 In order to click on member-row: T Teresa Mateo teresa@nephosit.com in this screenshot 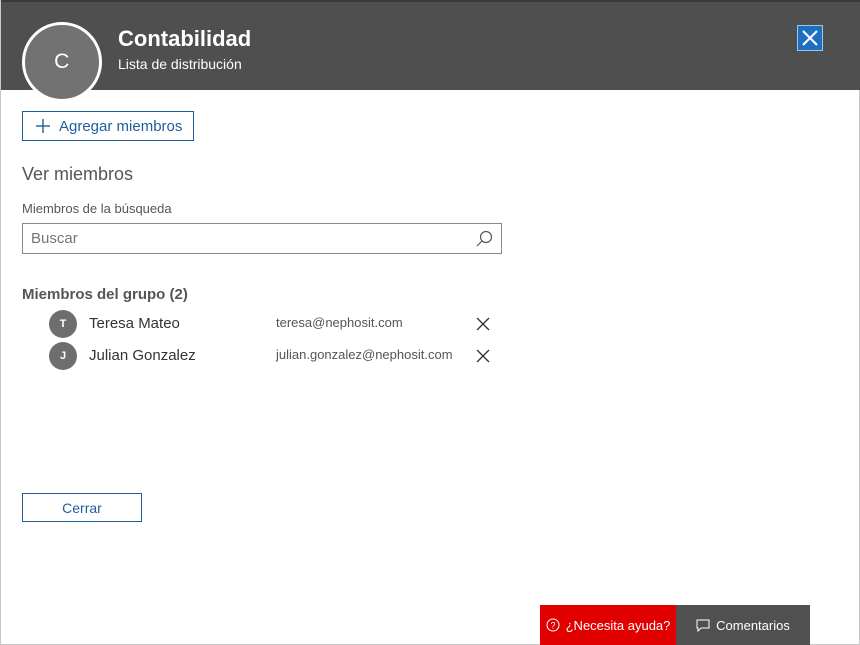, I will do `click(274, 324)`.